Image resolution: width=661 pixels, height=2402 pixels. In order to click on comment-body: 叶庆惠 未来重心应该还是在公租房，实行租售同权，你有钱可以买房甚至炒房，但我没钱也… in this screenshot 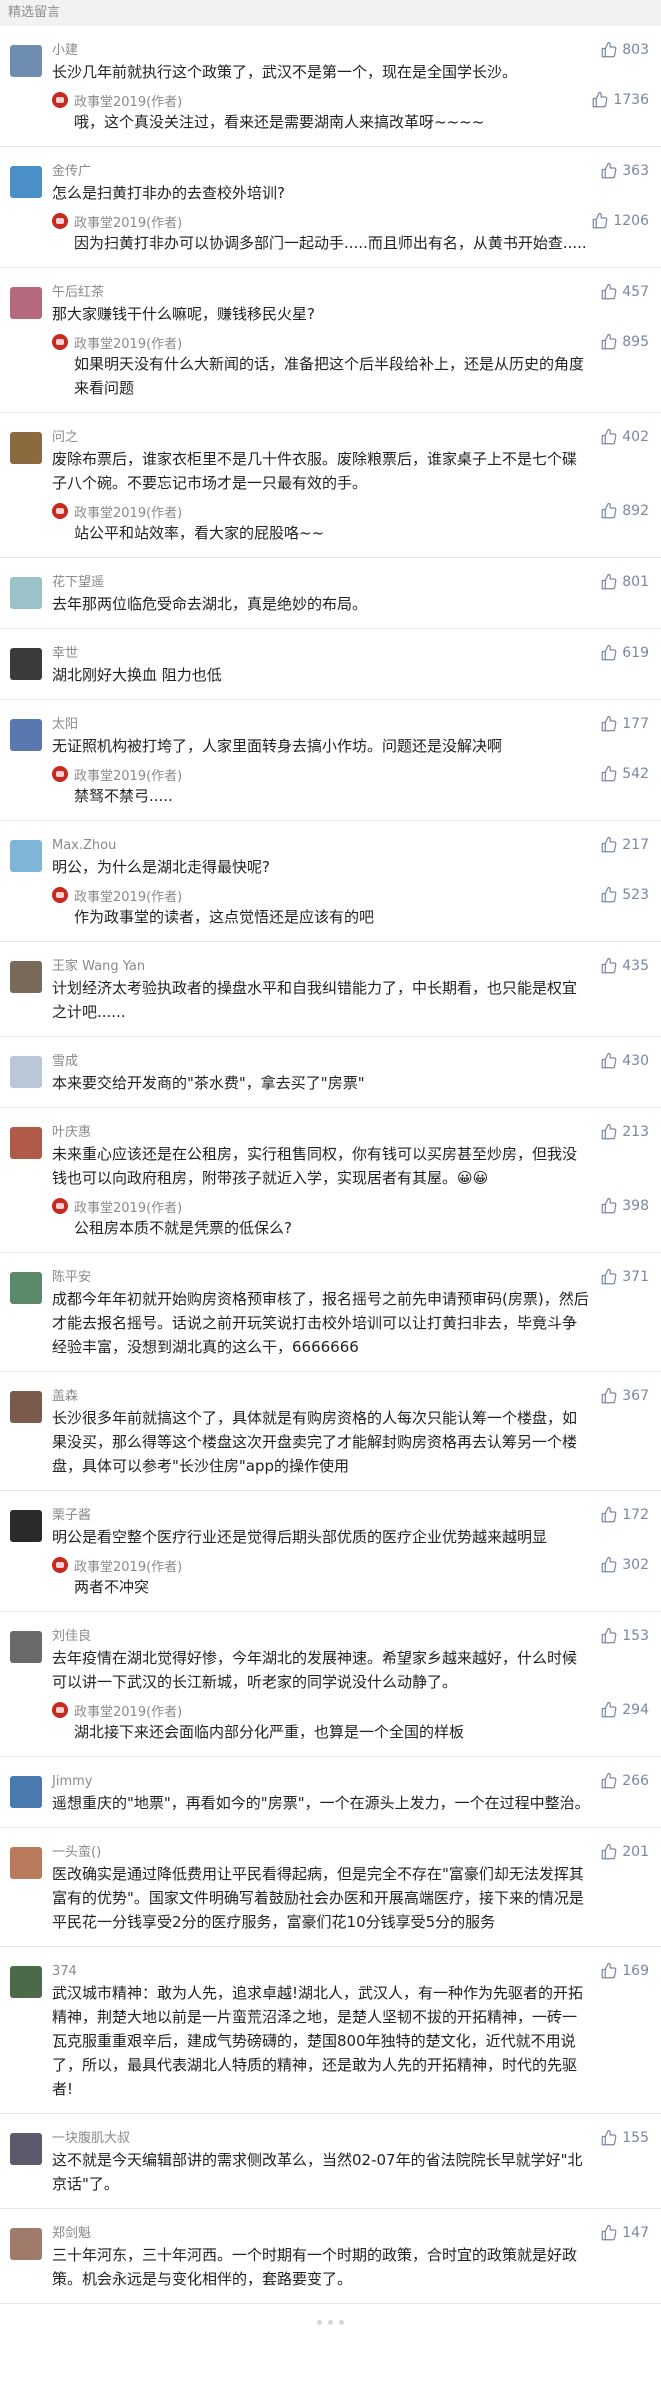, I will do `click(351, 1182)`.